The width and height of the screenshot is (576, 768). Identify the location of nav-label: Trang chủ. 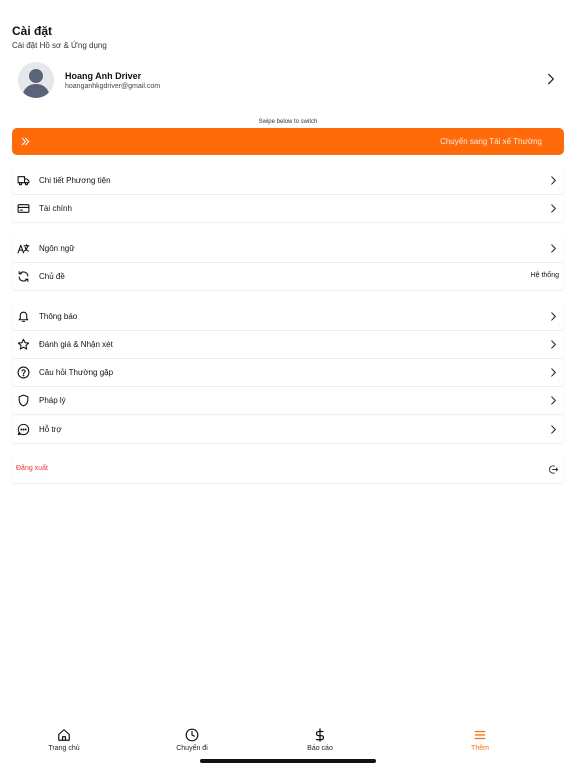
(64, 748).